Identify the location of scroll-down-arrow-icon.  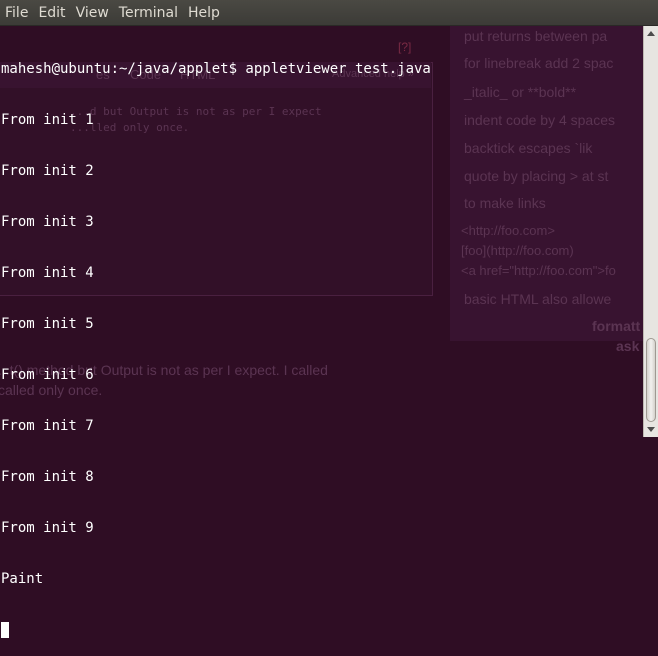
(651, 429).